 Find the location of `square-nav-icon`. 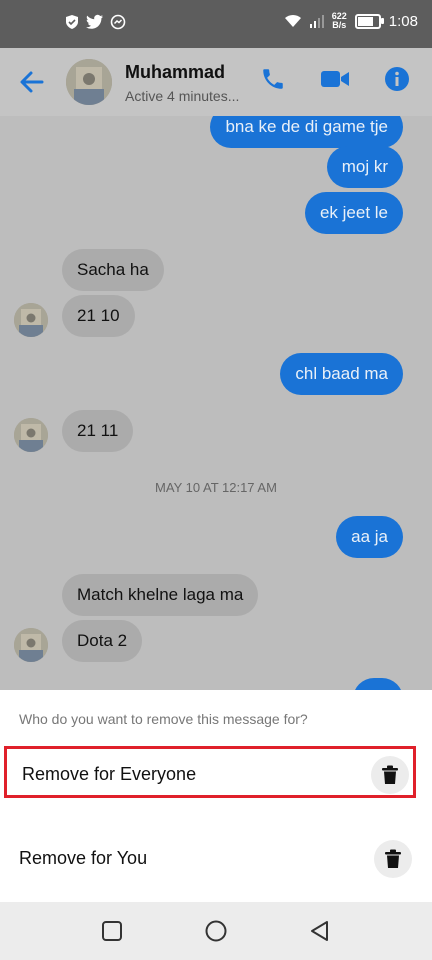

square-nav-icon is located at coordinates (112, 931).